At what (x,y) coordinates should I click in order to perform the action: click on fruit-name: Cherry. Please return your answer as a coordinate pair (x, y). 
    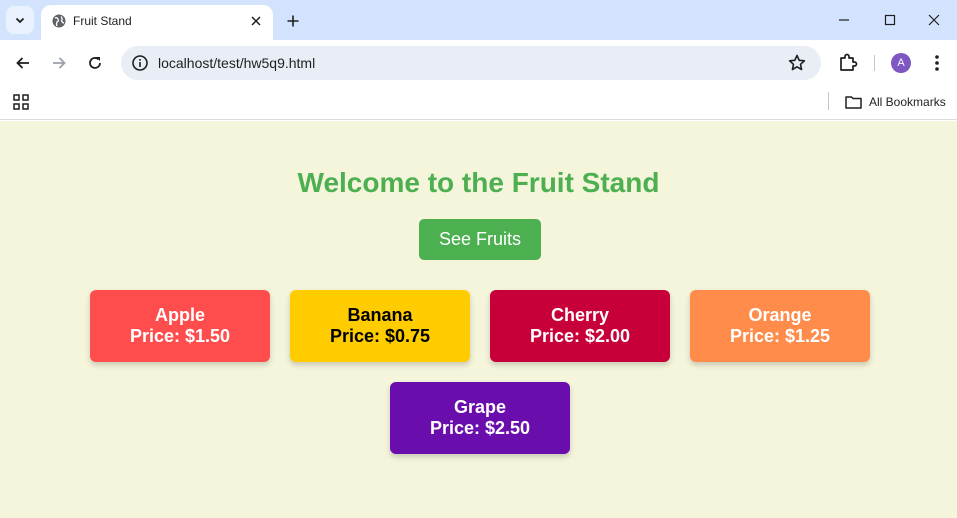
    Looking at the image, I should click on (580, 315).